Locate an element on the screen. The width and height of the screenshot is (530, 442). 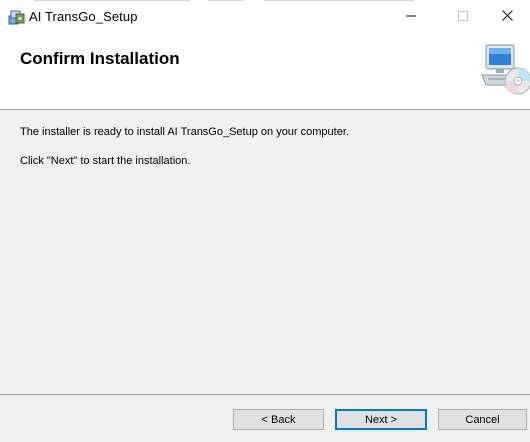
next-button: Next > is located at coordinates (381, 419).